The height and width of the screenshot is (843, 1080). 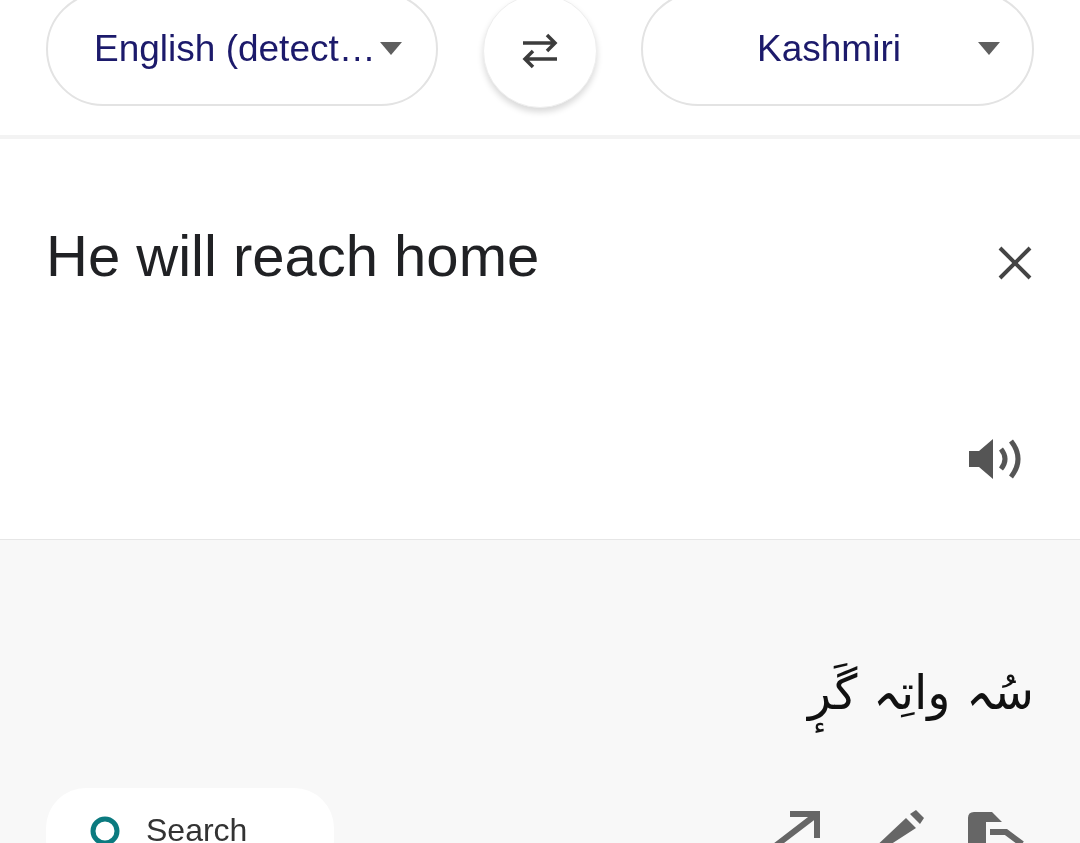 I want to click on source-text-input: He will reach home, so click(x=293, y=256).